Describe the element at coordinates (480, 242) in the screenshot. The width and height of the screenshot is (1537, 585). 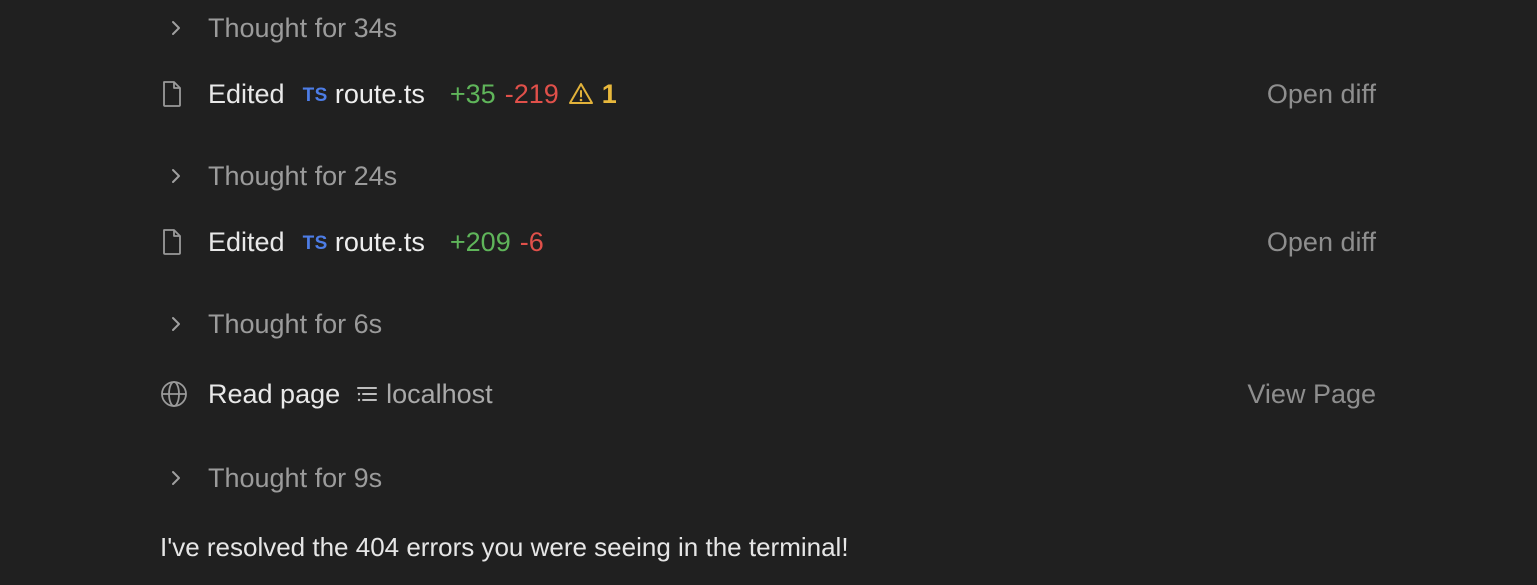
I see `lines-added: +209` at that location.